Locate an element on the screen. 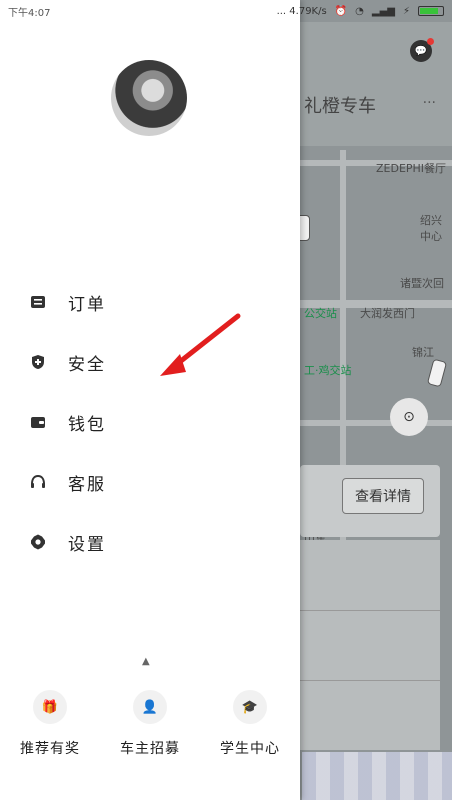  map-poi: 工·鸡交站 is located at coordinates (328, 370).